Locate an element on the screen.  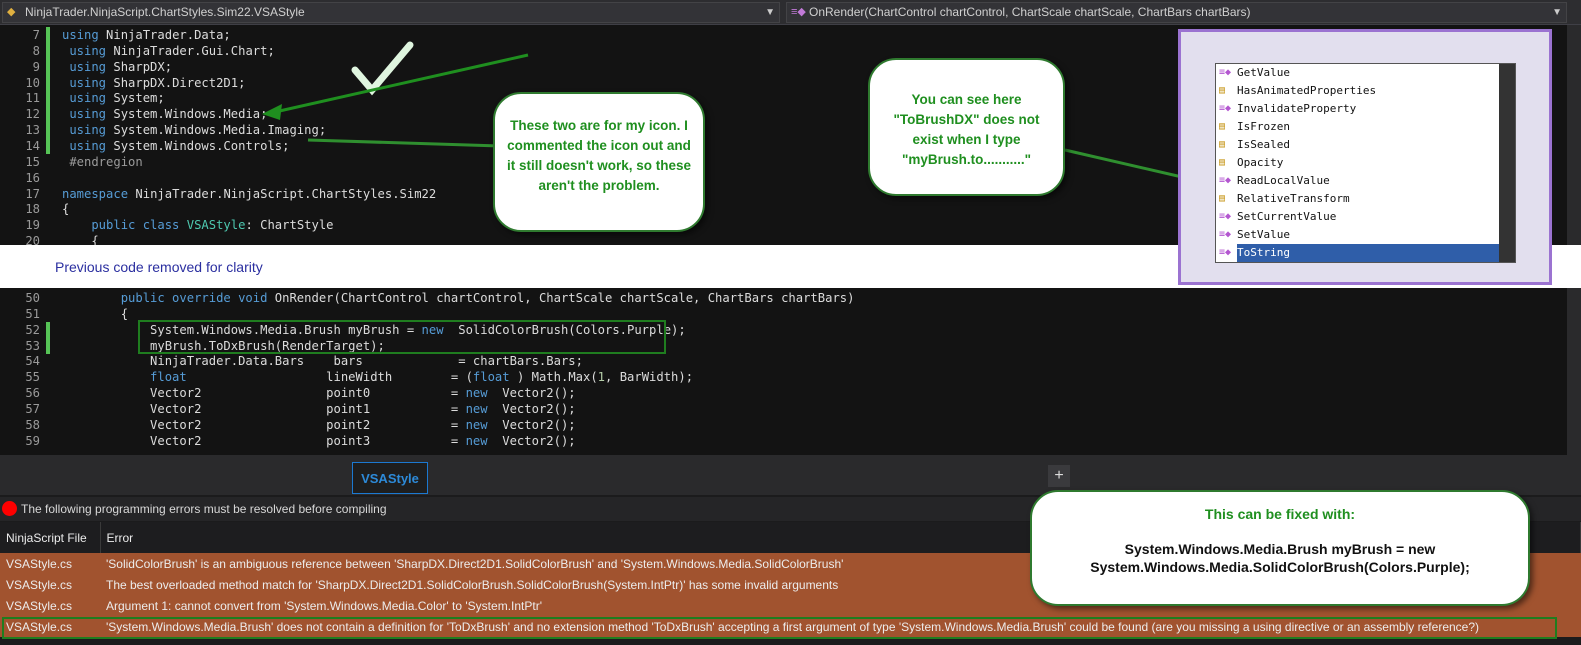
autocomplete-label: HasAnimatedProperties is located at coordinates (1307, 90).